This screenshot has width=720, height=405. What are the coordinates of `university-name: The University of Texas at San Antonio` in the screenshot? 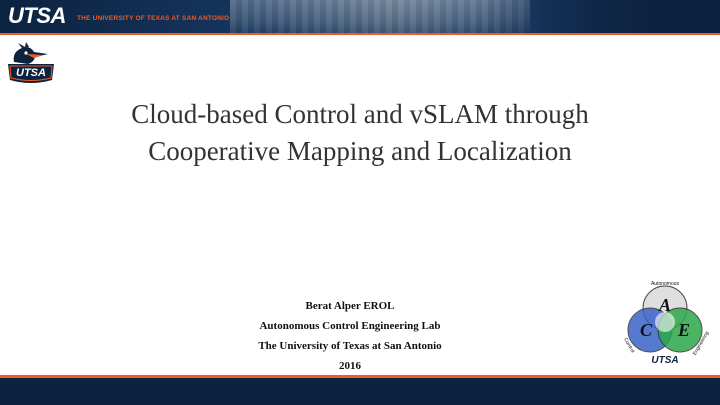 It's located at (350, 346).